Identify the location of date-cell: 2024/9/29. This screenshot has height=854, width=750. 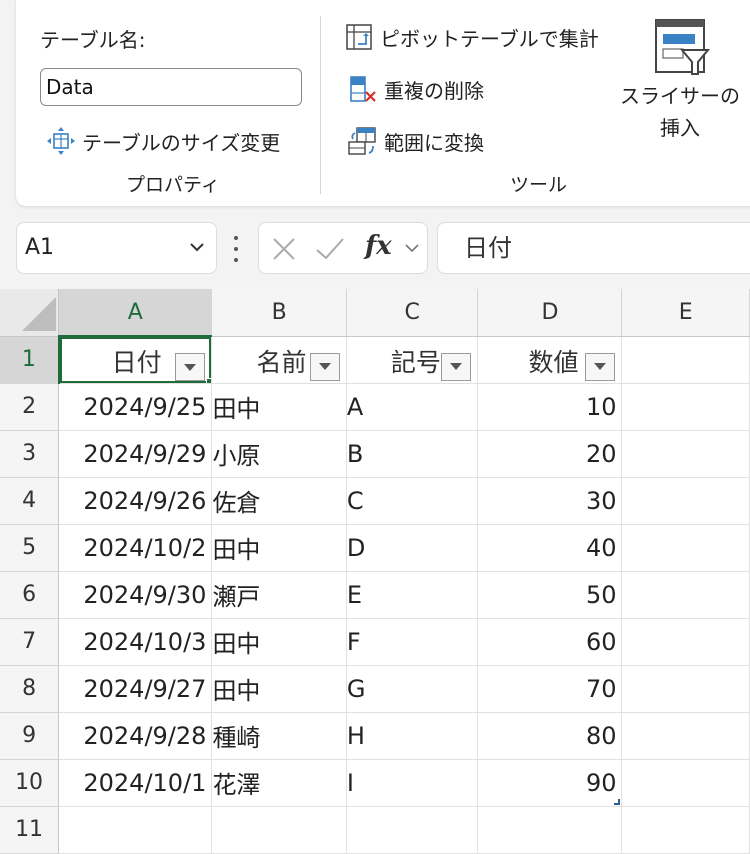
(135, 454).